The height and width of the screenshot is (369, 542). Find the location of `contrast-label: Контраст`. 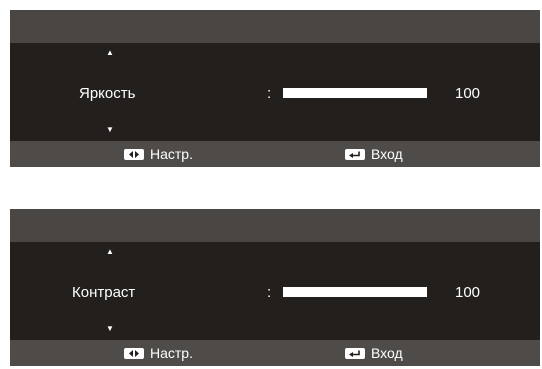

contrast-label: Контраст is located at coordinates (104, 292).